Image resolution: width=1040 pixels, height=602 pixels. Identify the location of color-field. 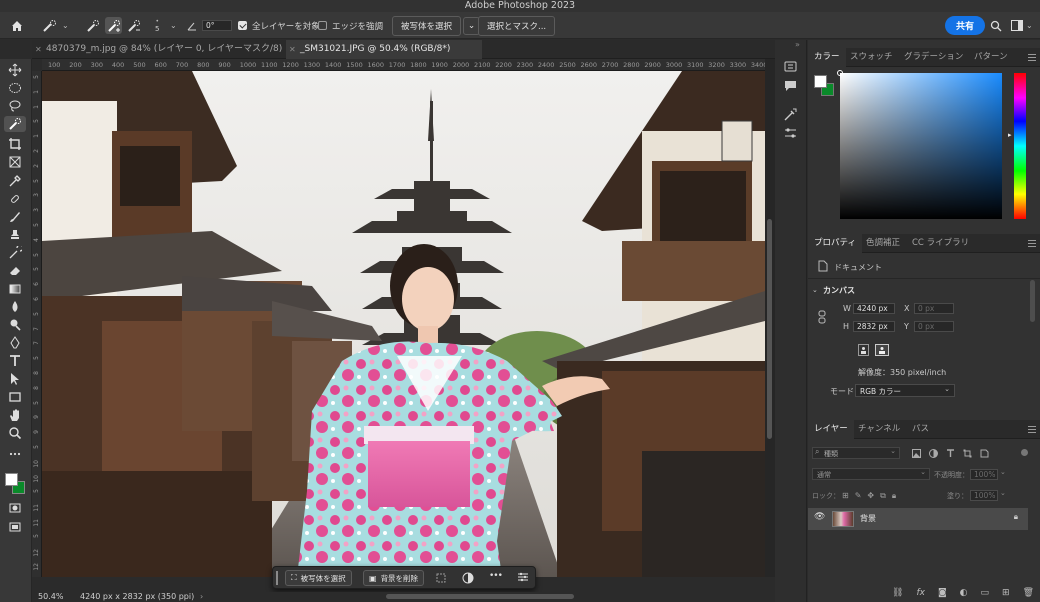
(919, 144).